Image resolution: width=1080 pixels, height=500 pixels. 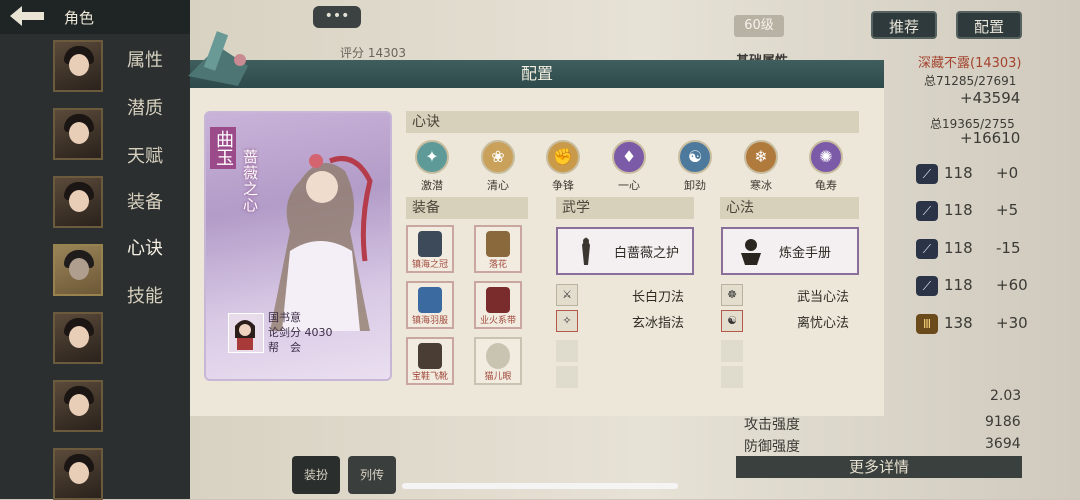 What do you see at coordinates (751, 252) in the screenshot?
I see `alchemy-book-icon` at bounding box center [751, 252].